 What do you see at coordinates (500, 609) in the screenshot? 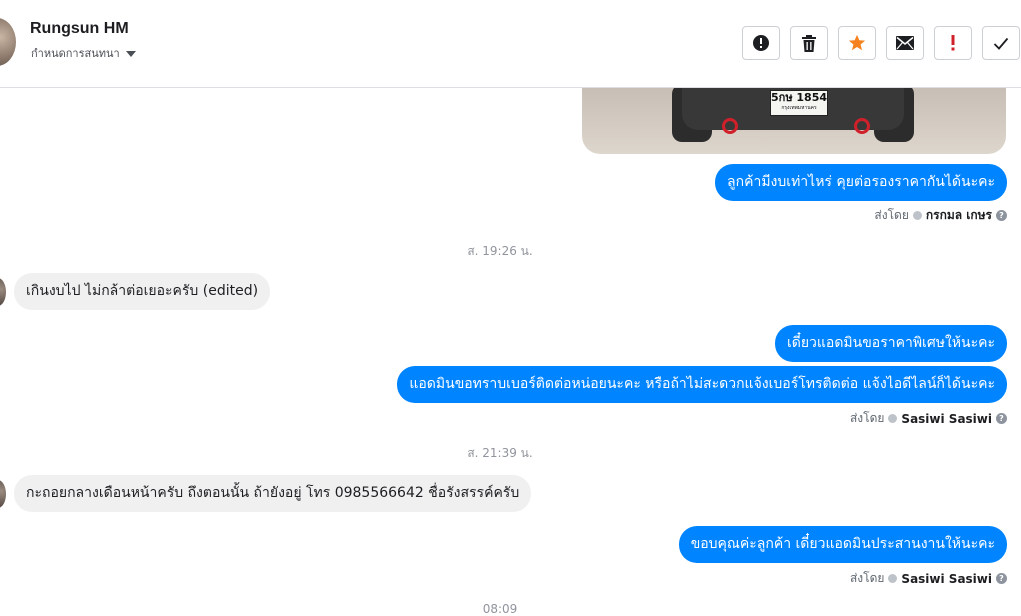
I see `timestamp: 08:09` at bounding box center [500, 609].